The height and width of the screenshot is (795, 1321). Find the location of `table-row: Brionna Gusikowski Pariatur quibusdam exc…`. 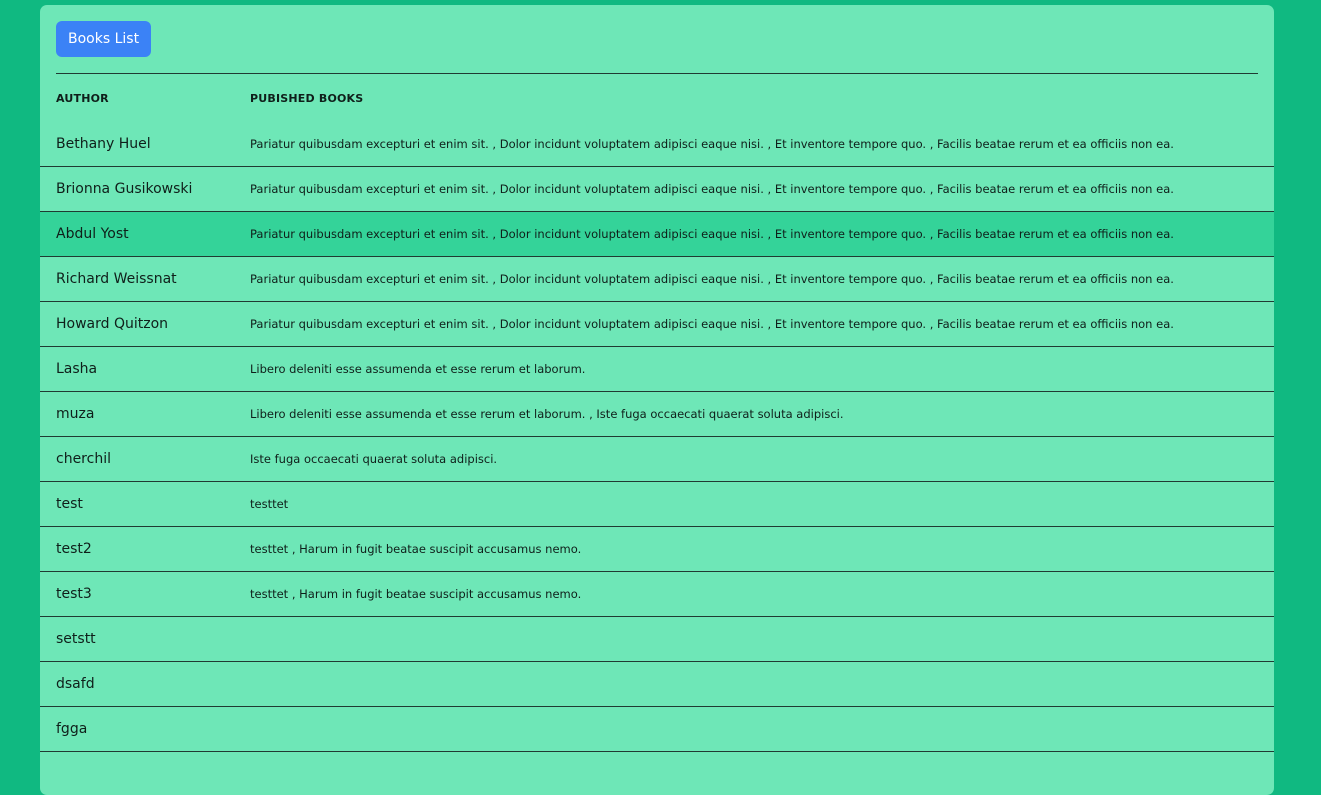

table-row: Brionna Gusikowski Pariatur quibusdam exc… is located at coordinates (657, 189).